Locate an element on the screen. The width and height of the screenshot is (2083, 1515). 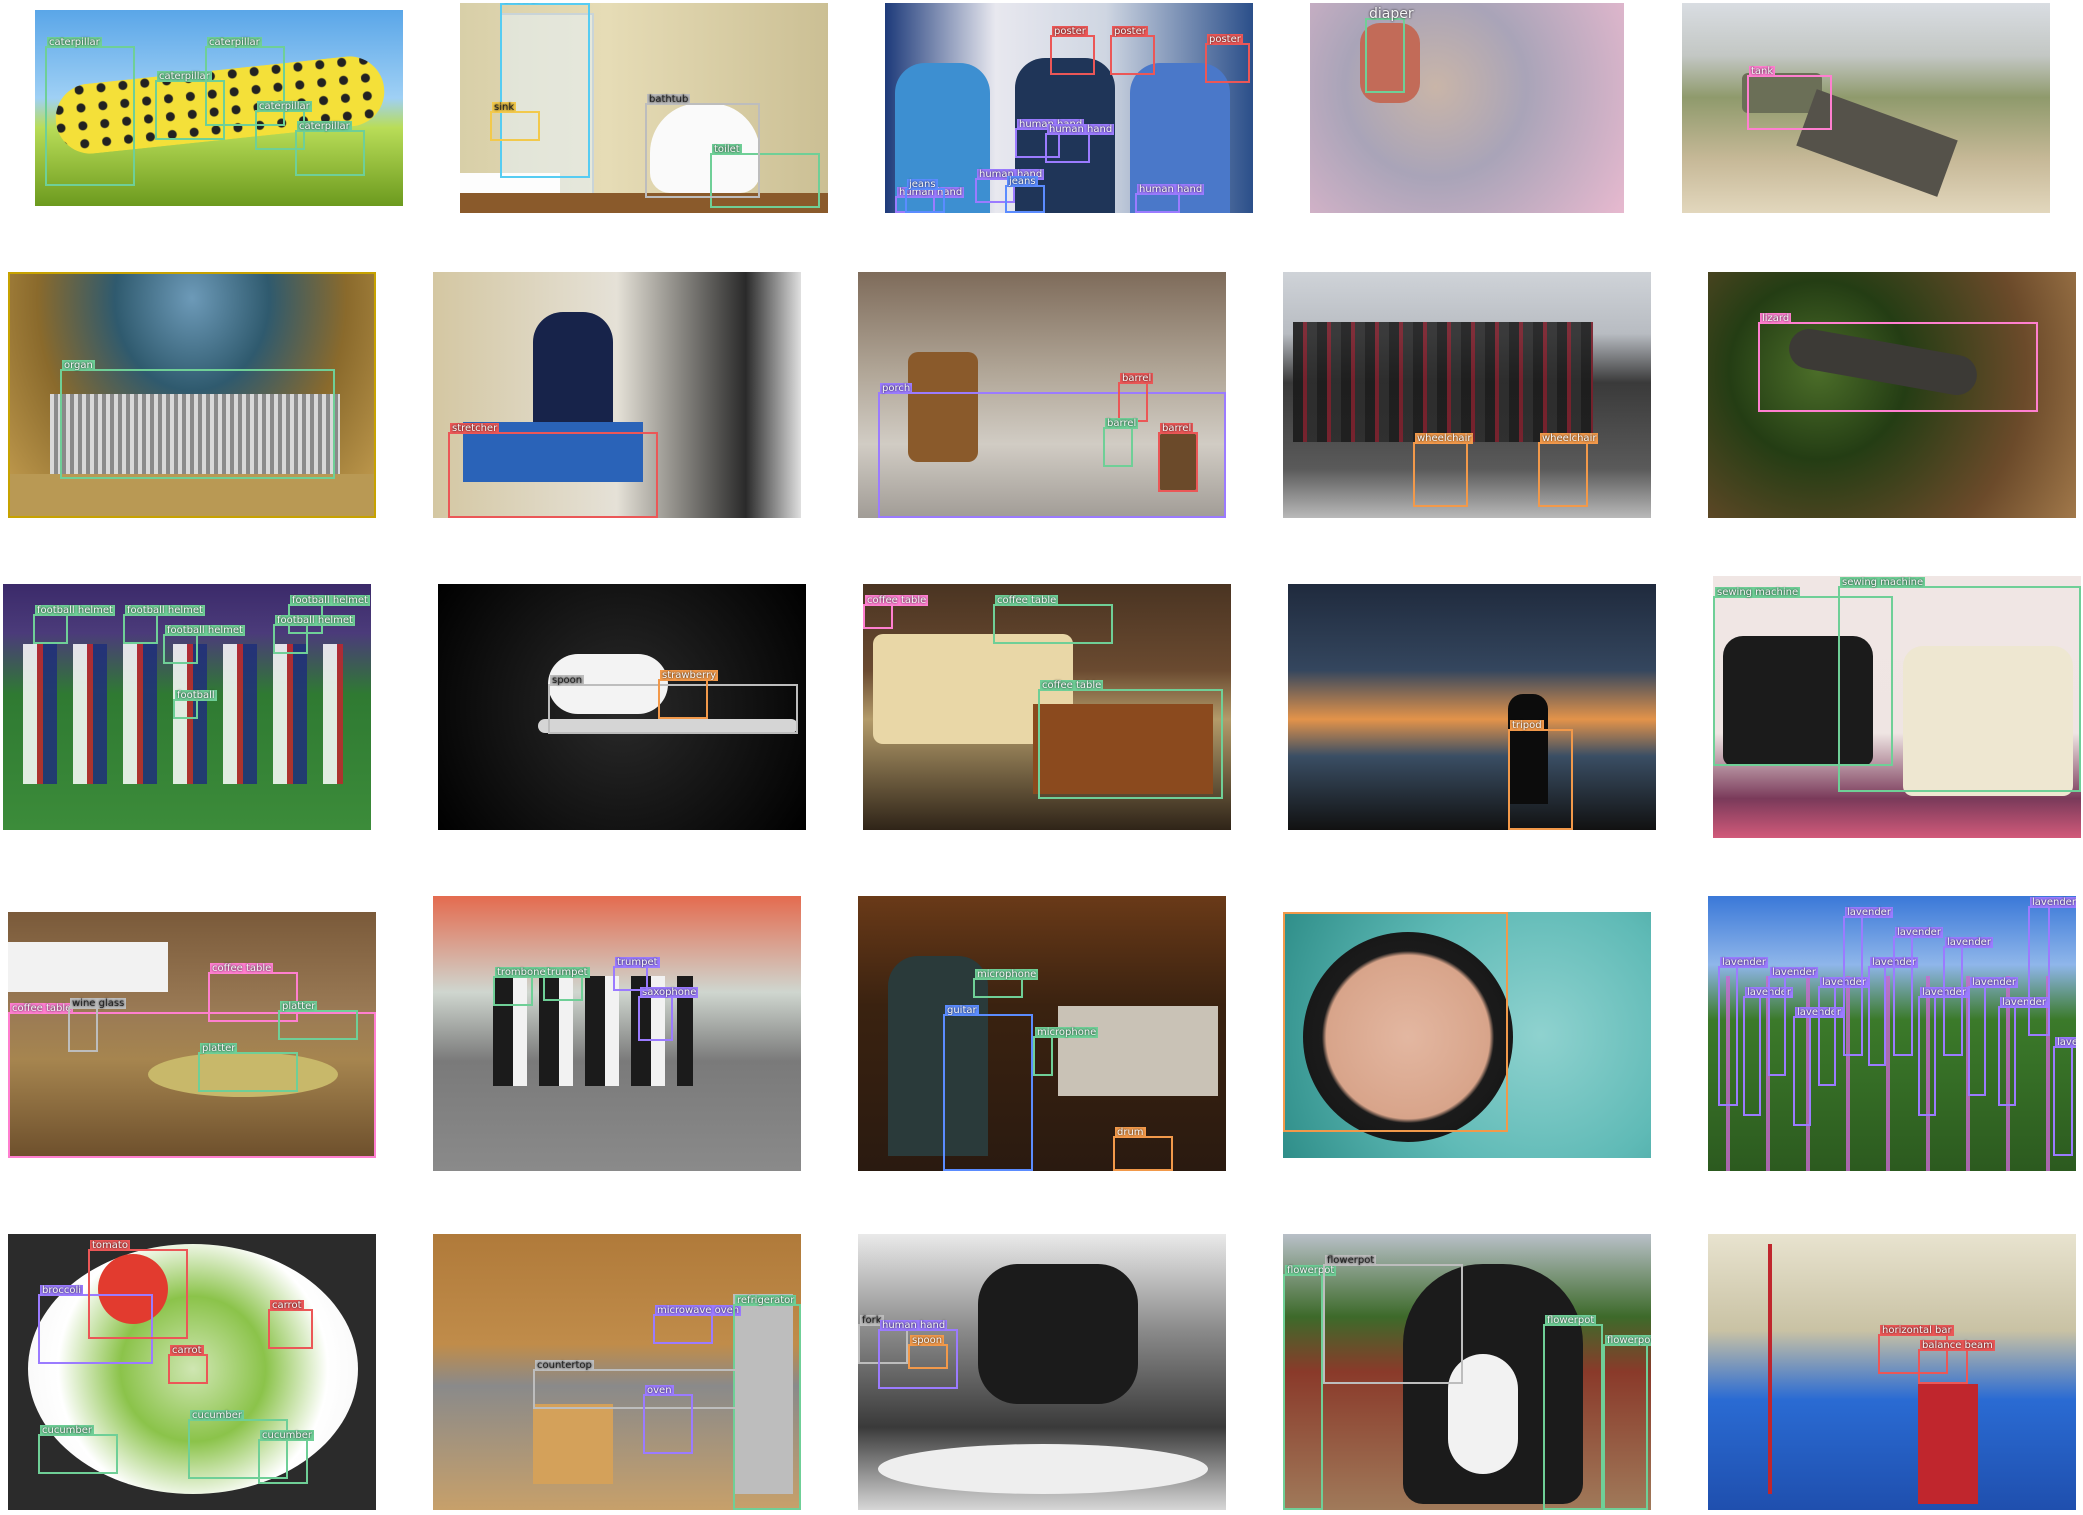
detection-box: wine glass is located at coordinates (97, 1025).